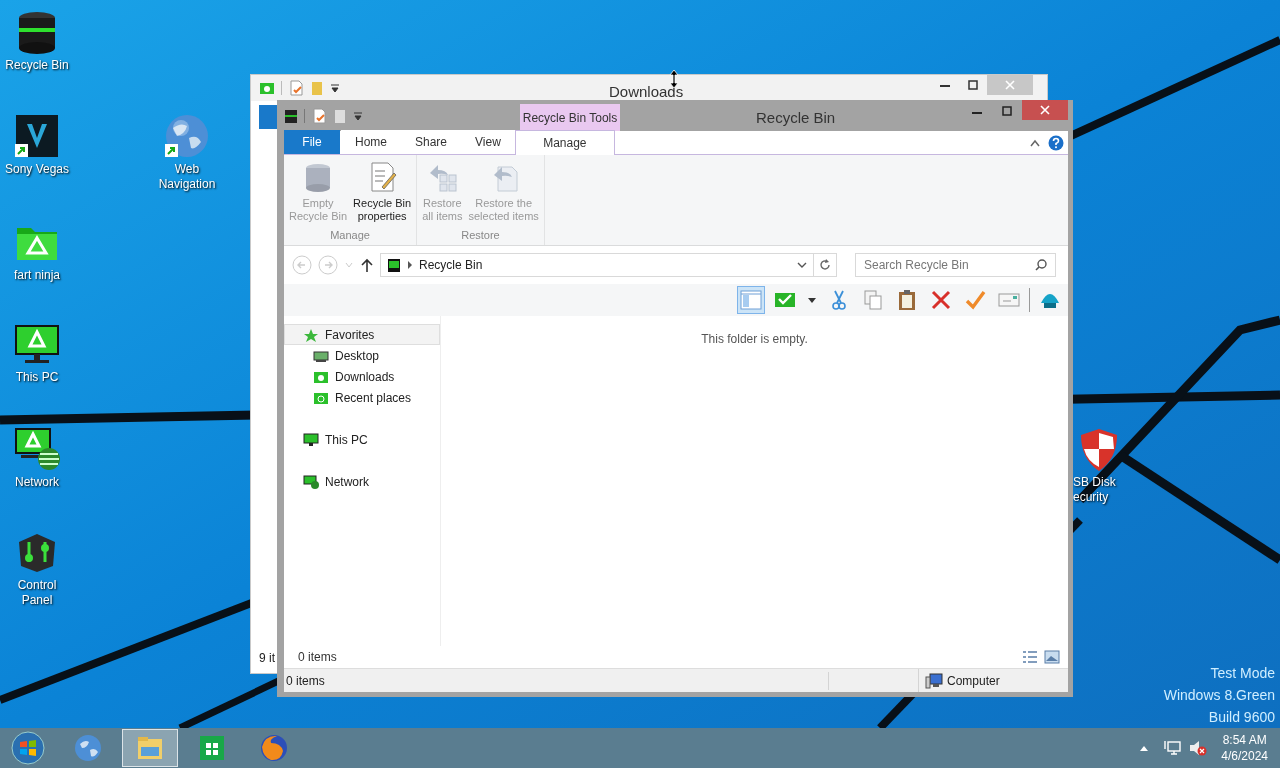 This screenshot has height=768, width=1280. Describe the element at coordinates (1056, 142) in the screenshot. I see `help-icon` at that location.